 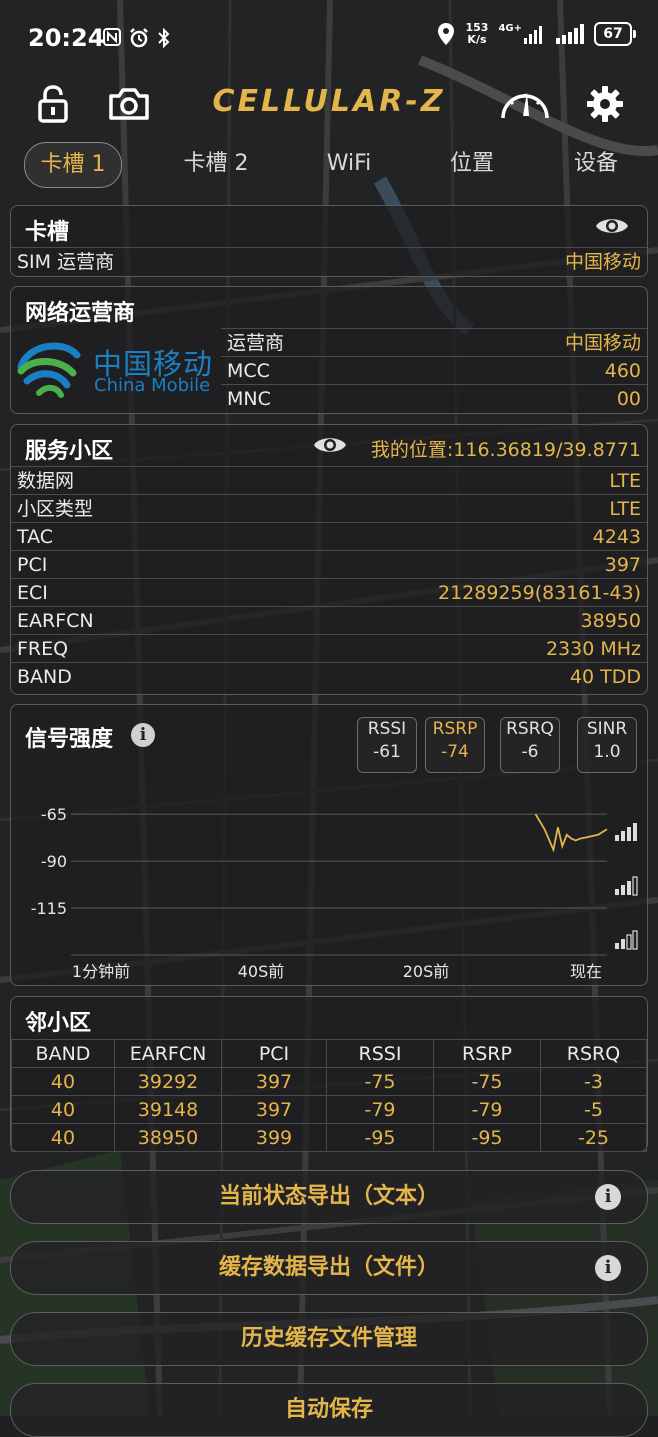 I want to click on location-pin-icon, so click(x=446, y=34).